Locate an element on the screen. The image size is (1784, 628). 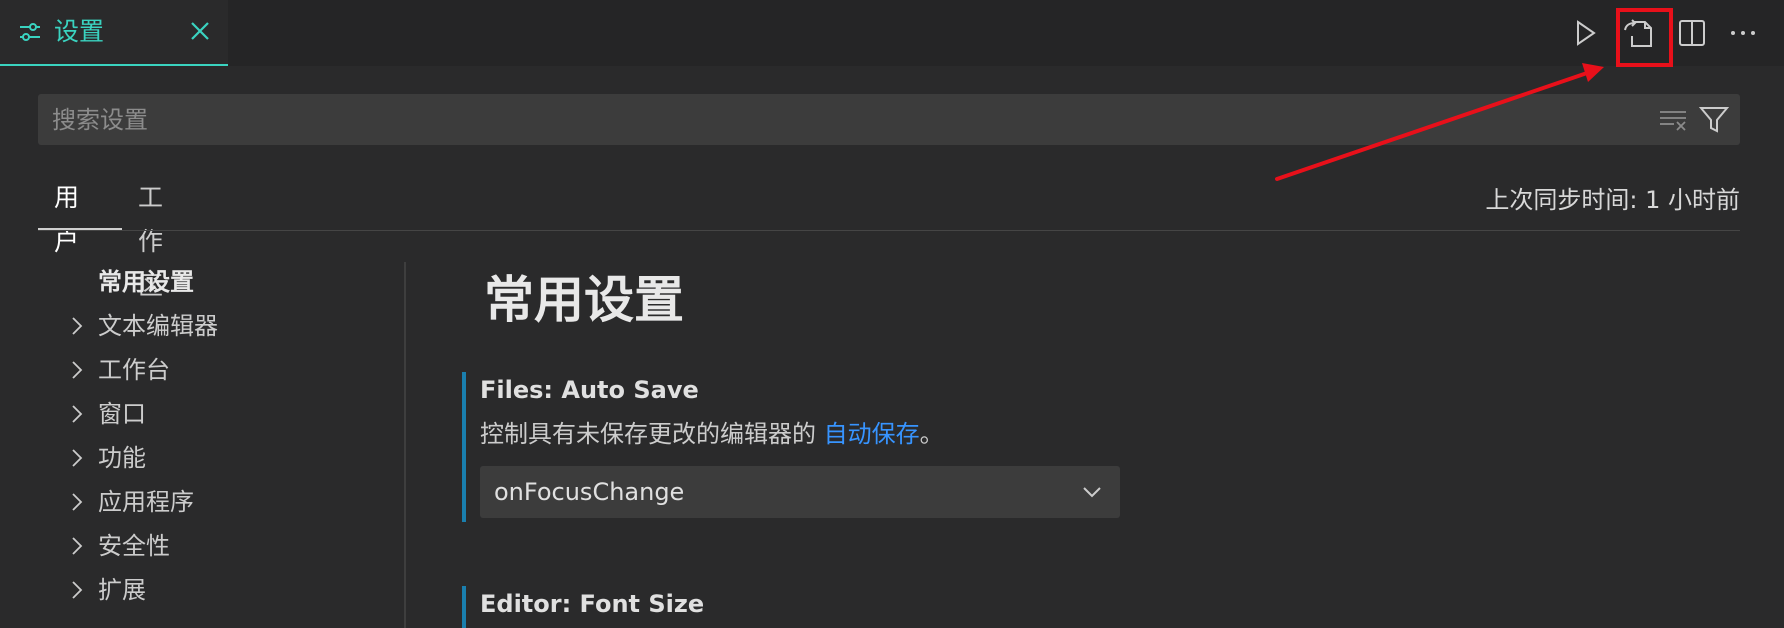
search-input is located at coordinates (842, 119).